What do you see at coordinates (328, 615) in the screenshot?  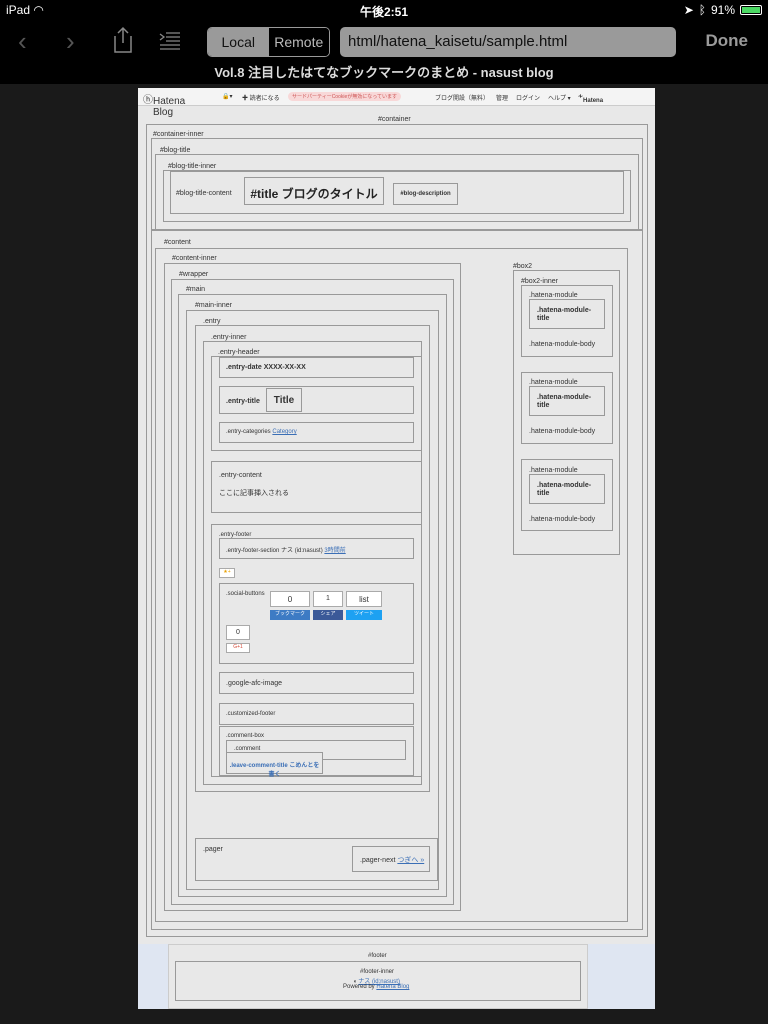 I see `facebook-share-button: シェア` at bounding box center [328, 615].